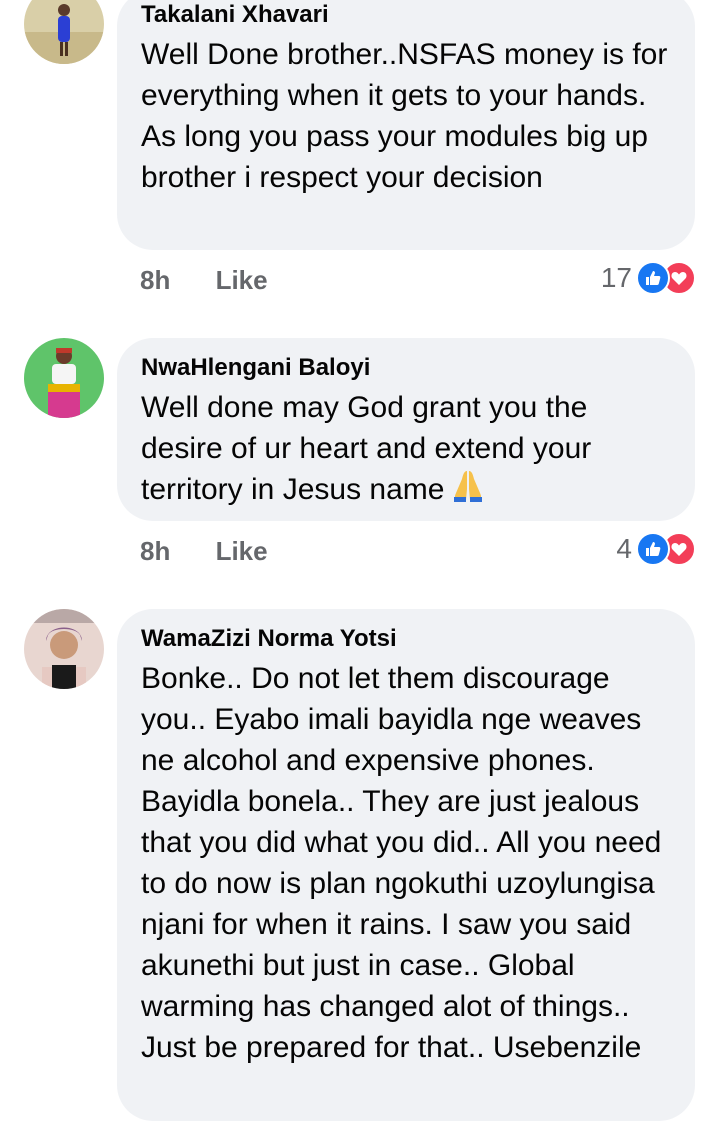 Image resolution: width=720 pixels, height=1129 pixels. I want to click on reaction-summary: 4, so click(656, 549).